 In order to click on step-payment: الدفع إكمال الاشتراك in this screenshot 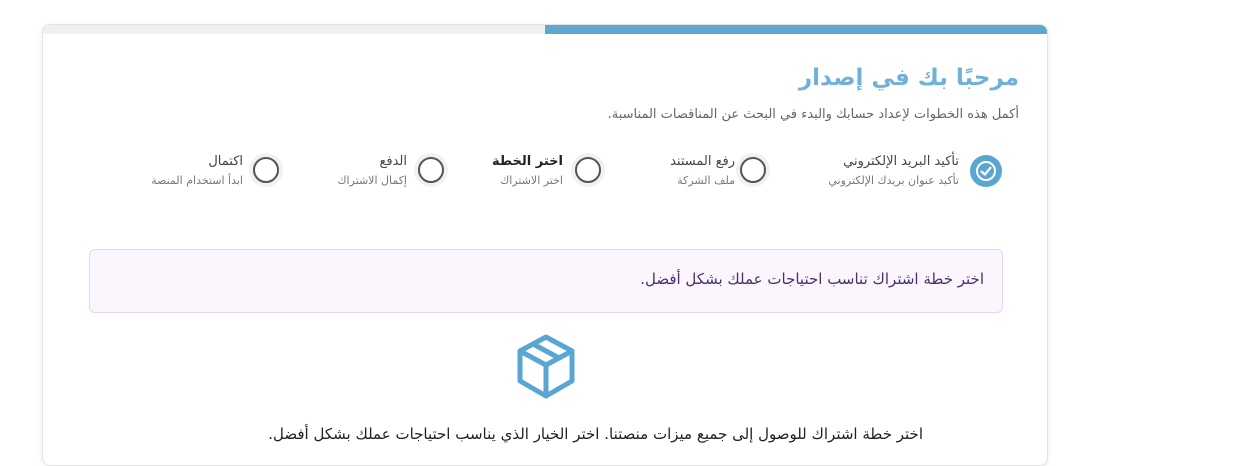, I will do `click(378, 178)`.